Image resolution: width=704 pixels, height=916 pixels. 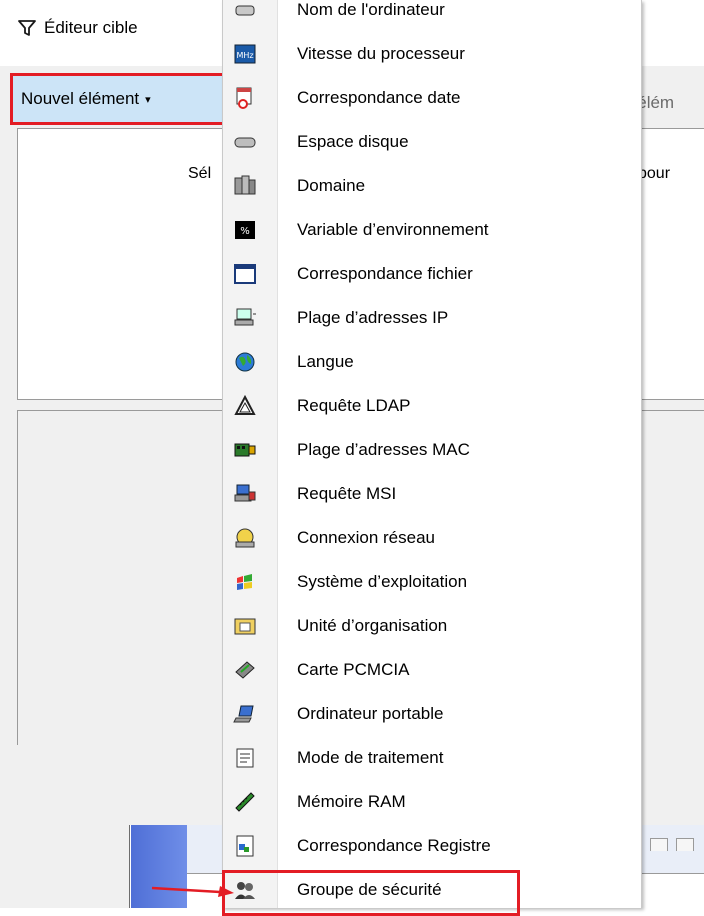 What do you see at coordinates (432, 142) in the screenshot?
I see `menu-item-disk-space: Espace disque` at bounding box center [432, 142].